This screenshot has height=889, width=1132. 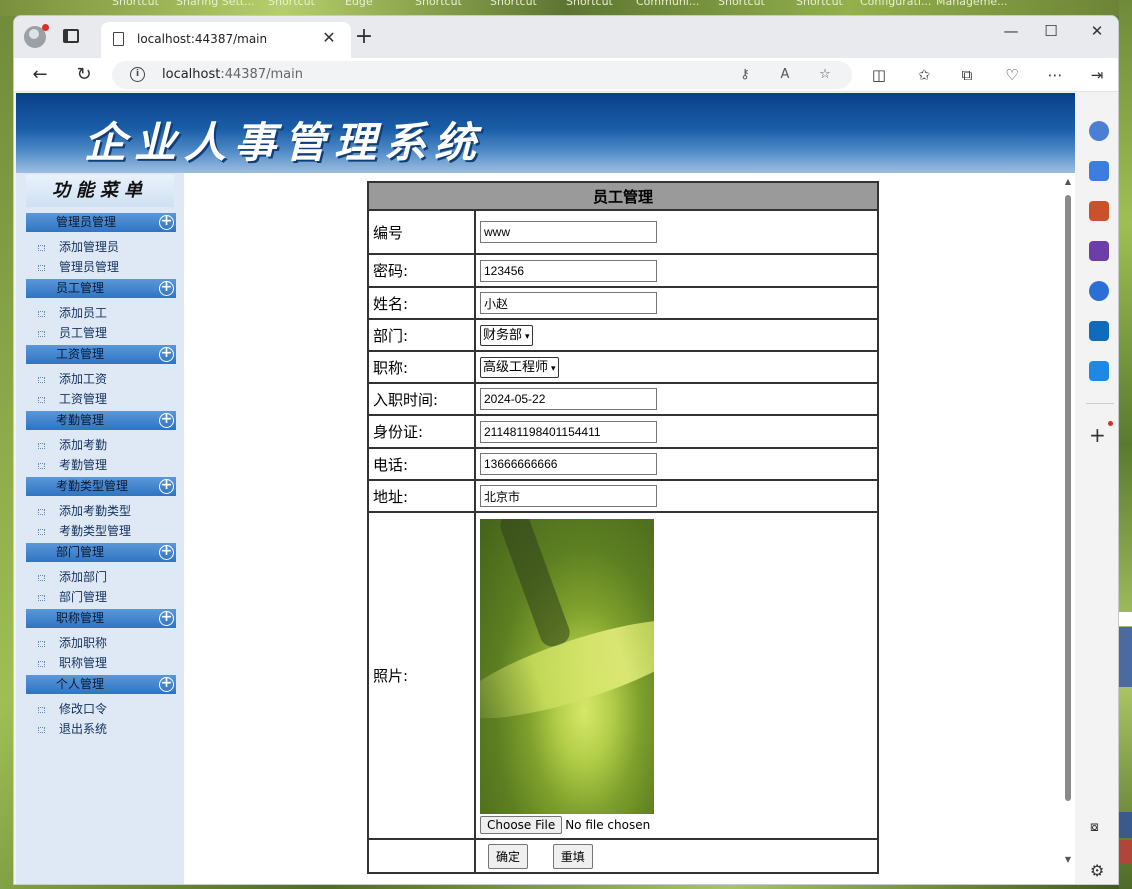 I want to click on menu-item: 修改口令, so click(x=72, y=709).